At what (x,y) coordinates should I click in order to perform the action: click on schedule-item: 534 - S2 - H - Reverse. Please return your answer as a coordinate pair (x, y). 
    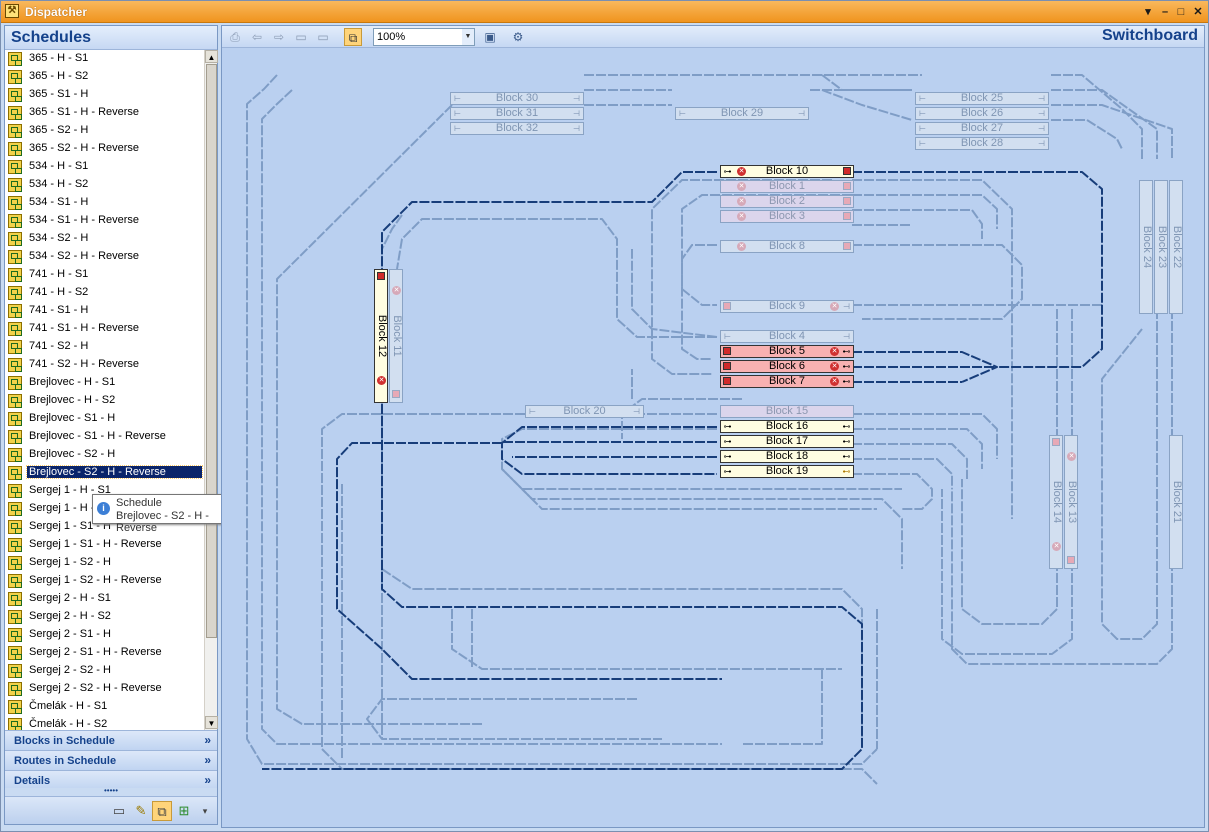
    Looking at the image, I should click on (104, 257).